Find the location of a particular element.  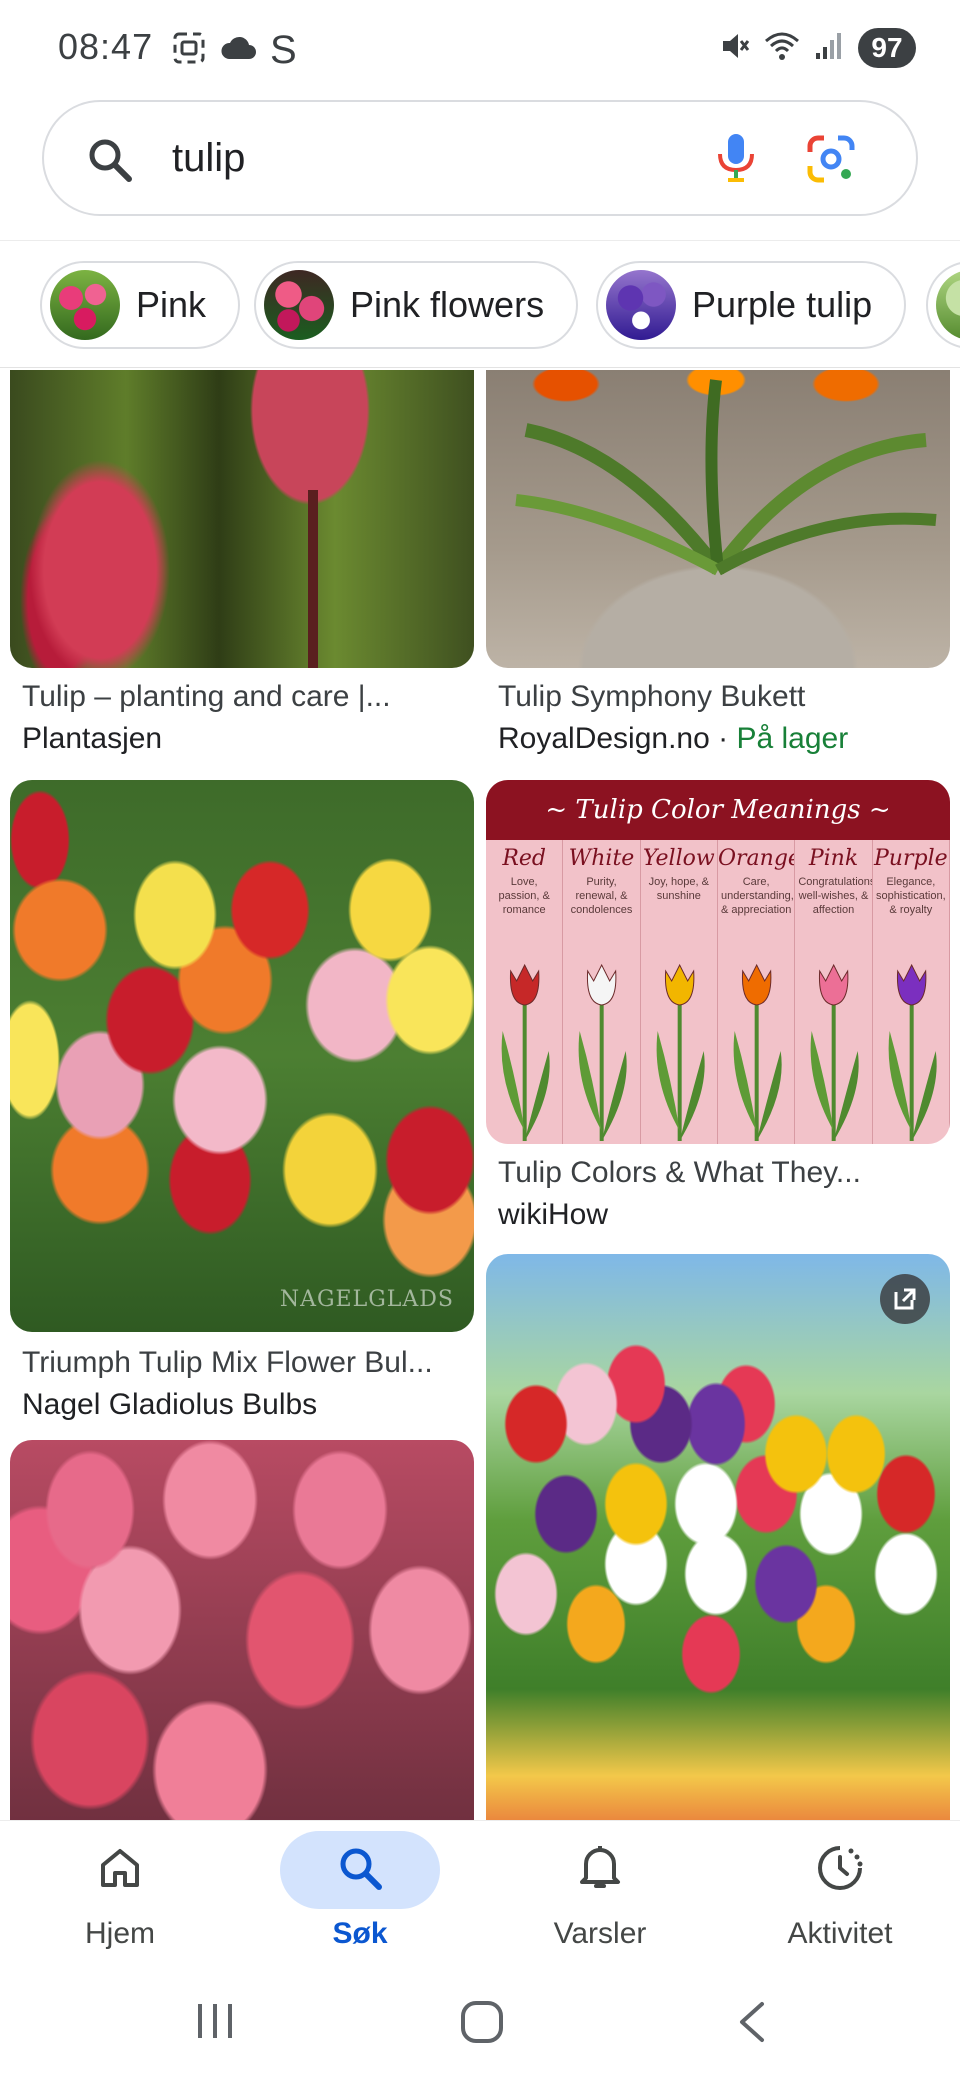

search-bar-container: tulip is located at coordinates (480, 168).